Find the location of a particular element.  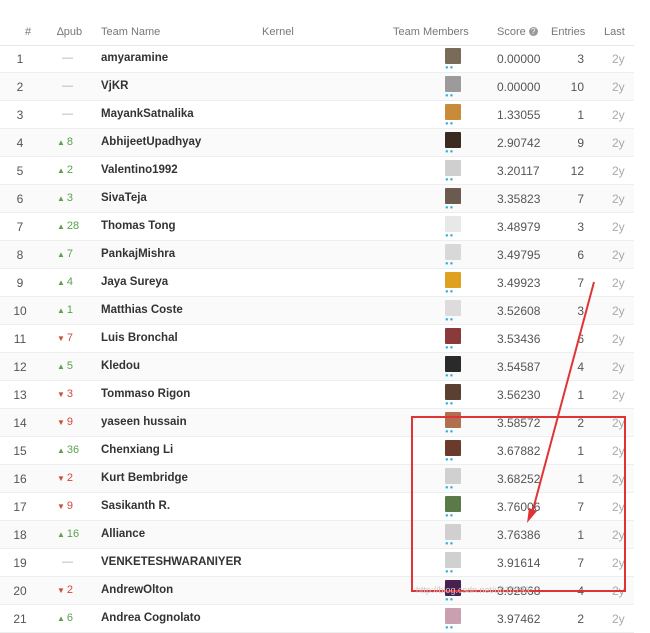

table-row: 16 ▼ 2 Kurt Bembridge ●● 3.68252 1 2y is located at coordinates (317, 479).